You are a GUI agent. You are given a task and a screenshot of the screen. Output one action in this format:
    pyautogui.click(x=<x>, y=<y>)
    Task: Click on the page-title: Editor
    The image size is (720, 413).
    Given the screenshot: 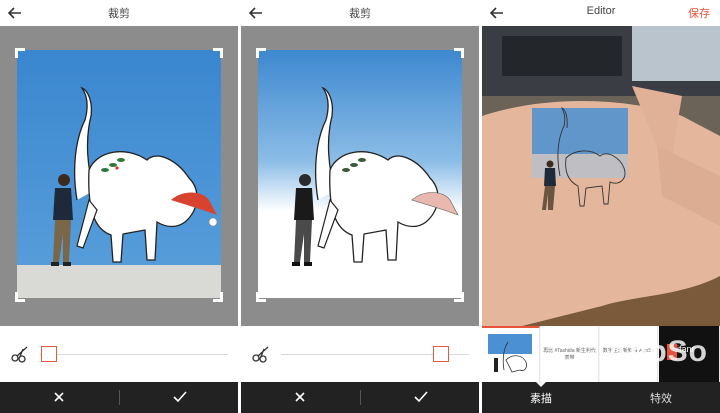 What is the action you would take?
    pyautogui.click(x=601, y=11)
    